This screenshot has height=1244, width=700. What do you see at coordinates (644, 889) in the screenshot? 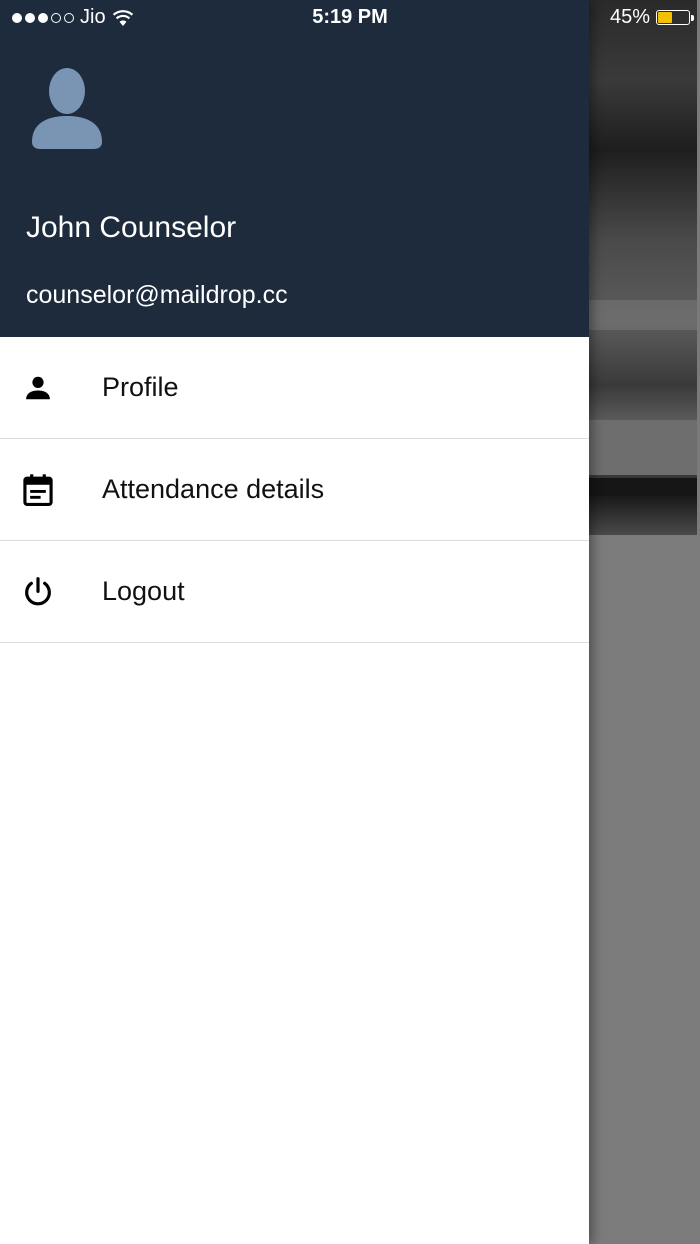
I see `background-overlay` at bounding box center [644, 889].